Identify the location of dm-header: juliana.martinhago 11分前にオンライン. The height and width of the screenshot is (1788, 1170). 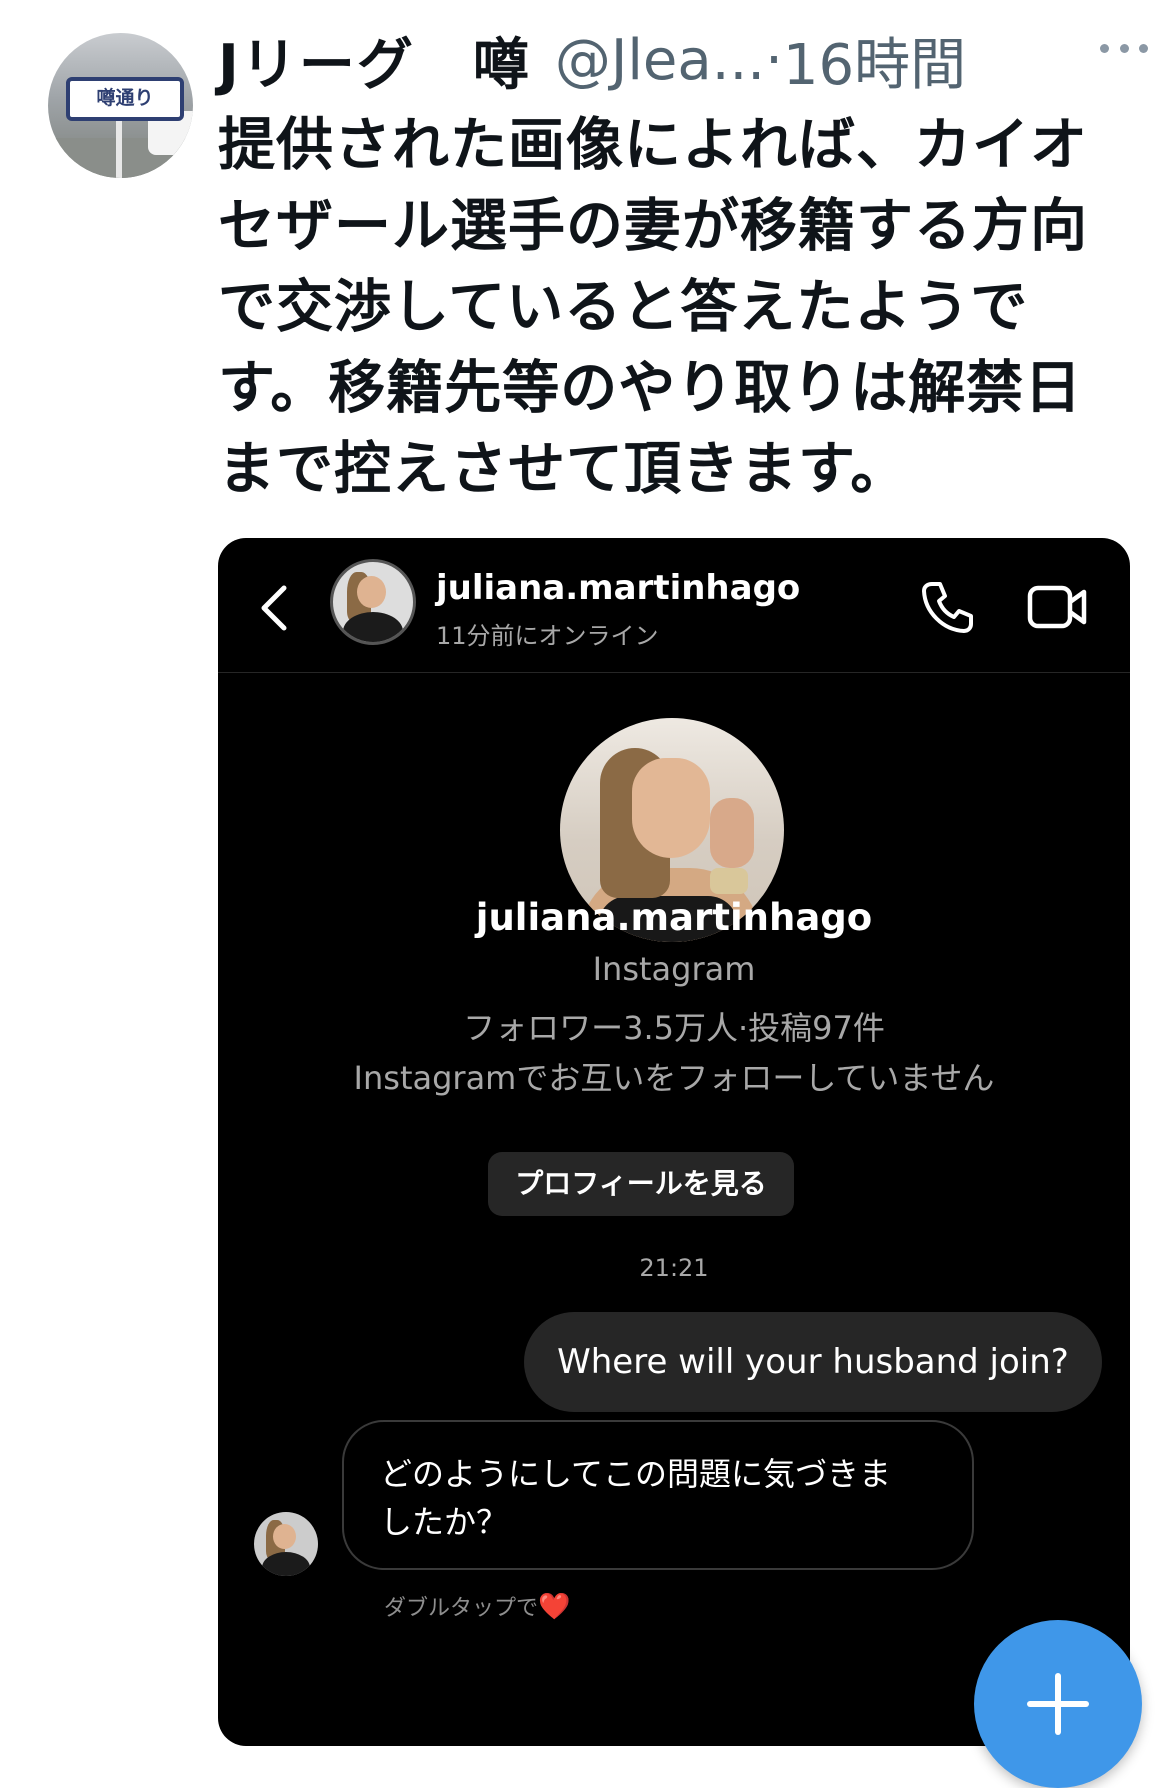
(674, 605).